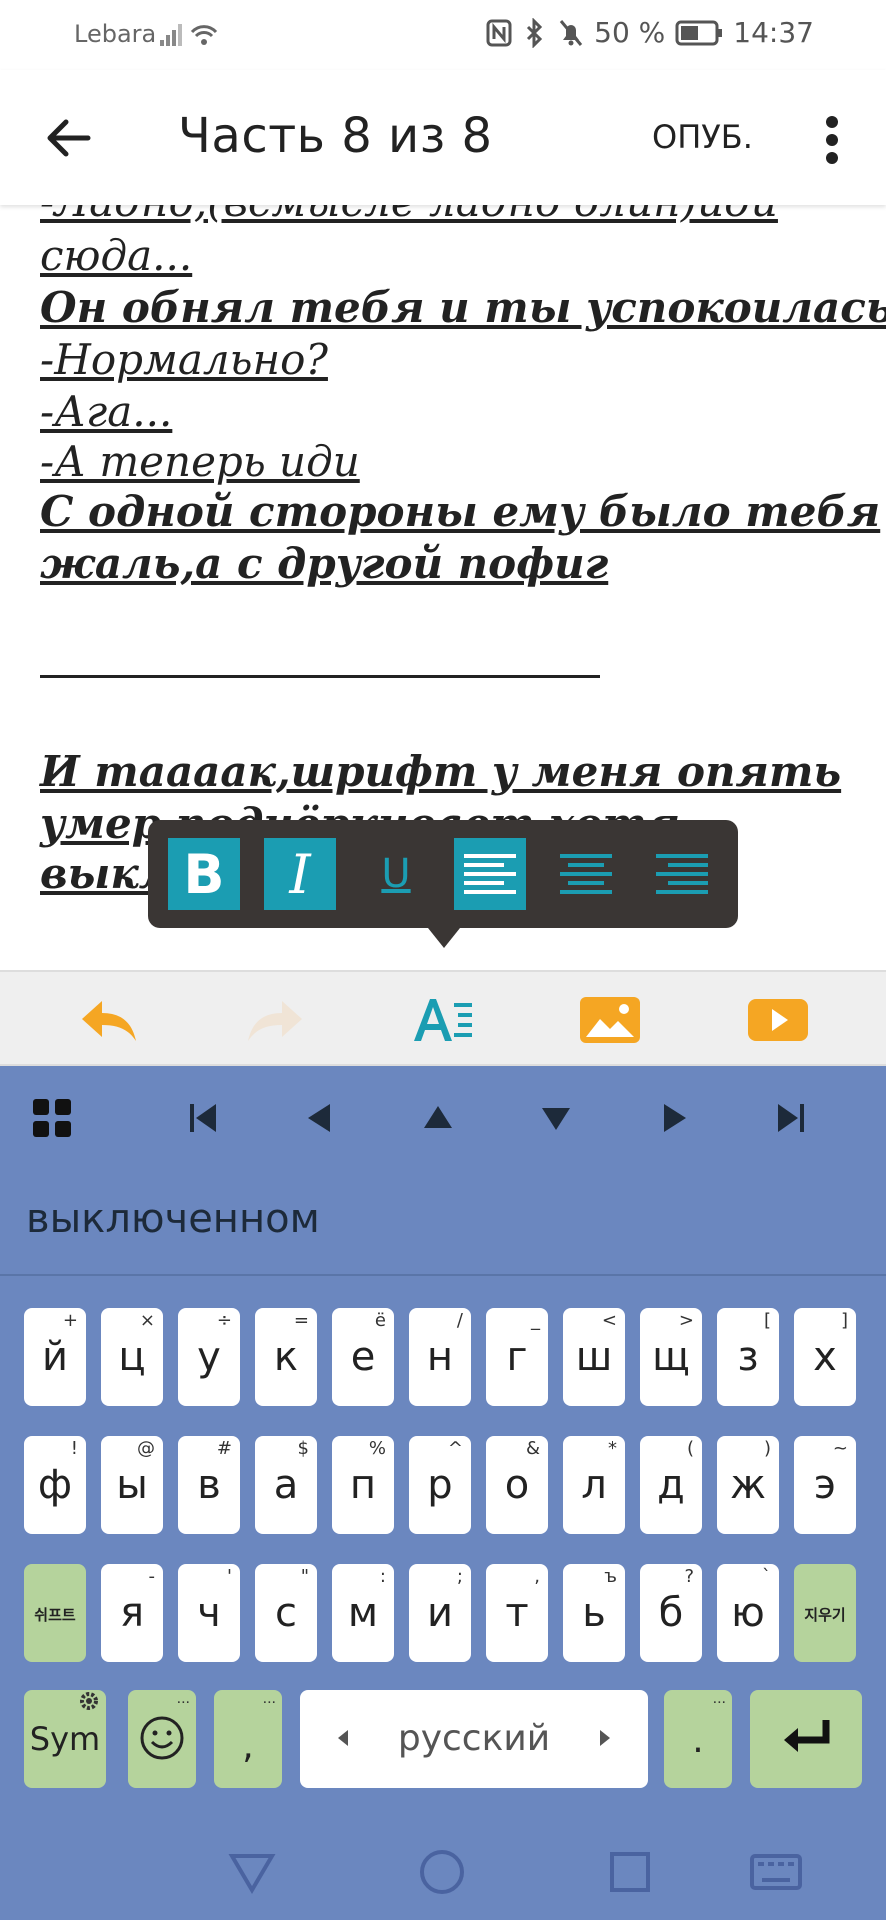 This screenshot has height=1920, width=886. Describe the element at coordinates (630, 32) in the screenshot. I see `battery-percent: 50 %` at that location.